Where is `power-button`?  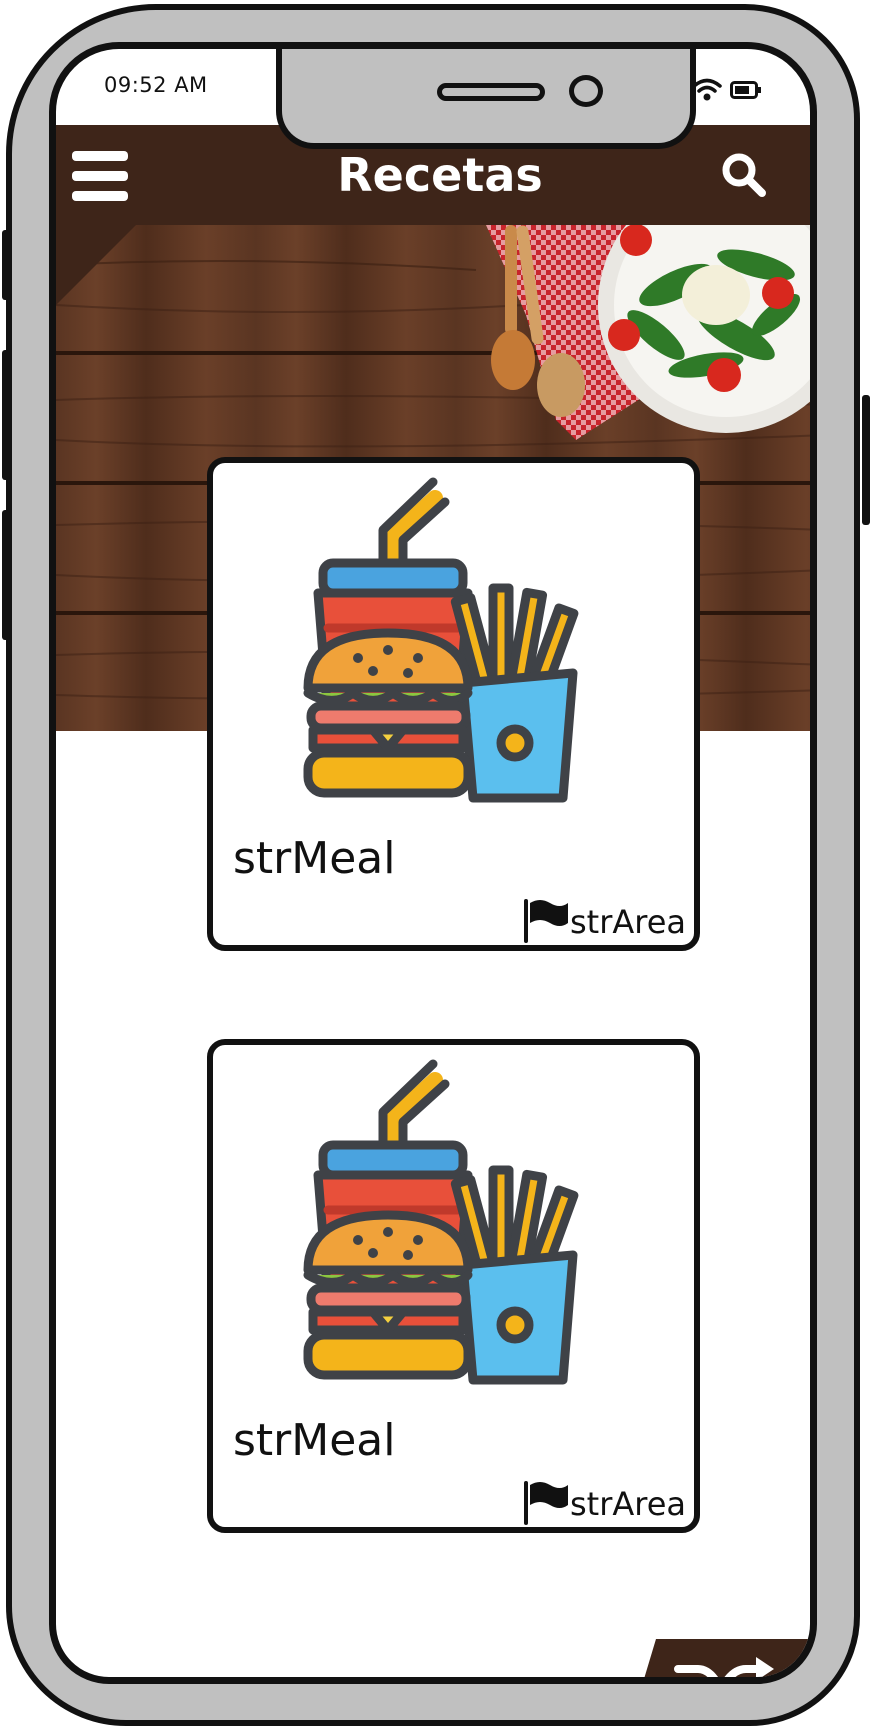
power-button is located at coordinates (866, 460).